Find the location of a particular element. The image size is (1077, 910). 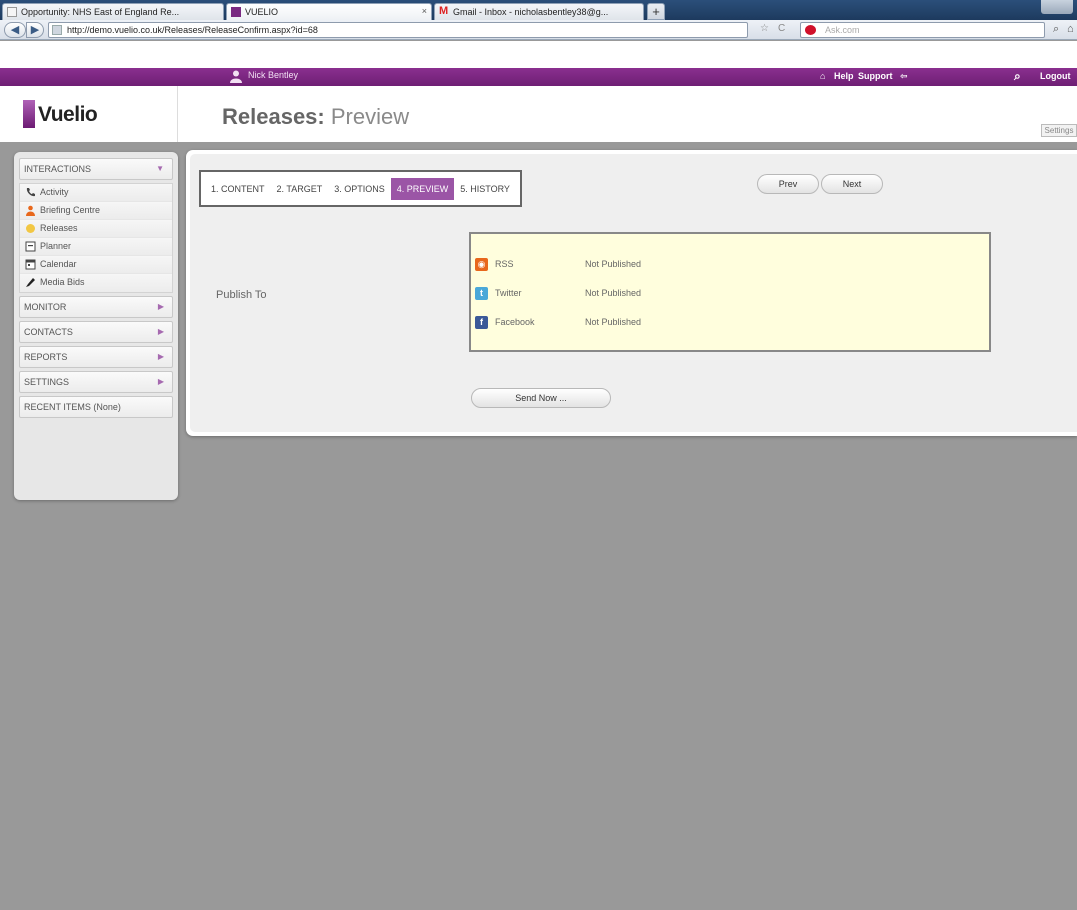

publish-to-label: Publish To is located at coordinates (241, 295).